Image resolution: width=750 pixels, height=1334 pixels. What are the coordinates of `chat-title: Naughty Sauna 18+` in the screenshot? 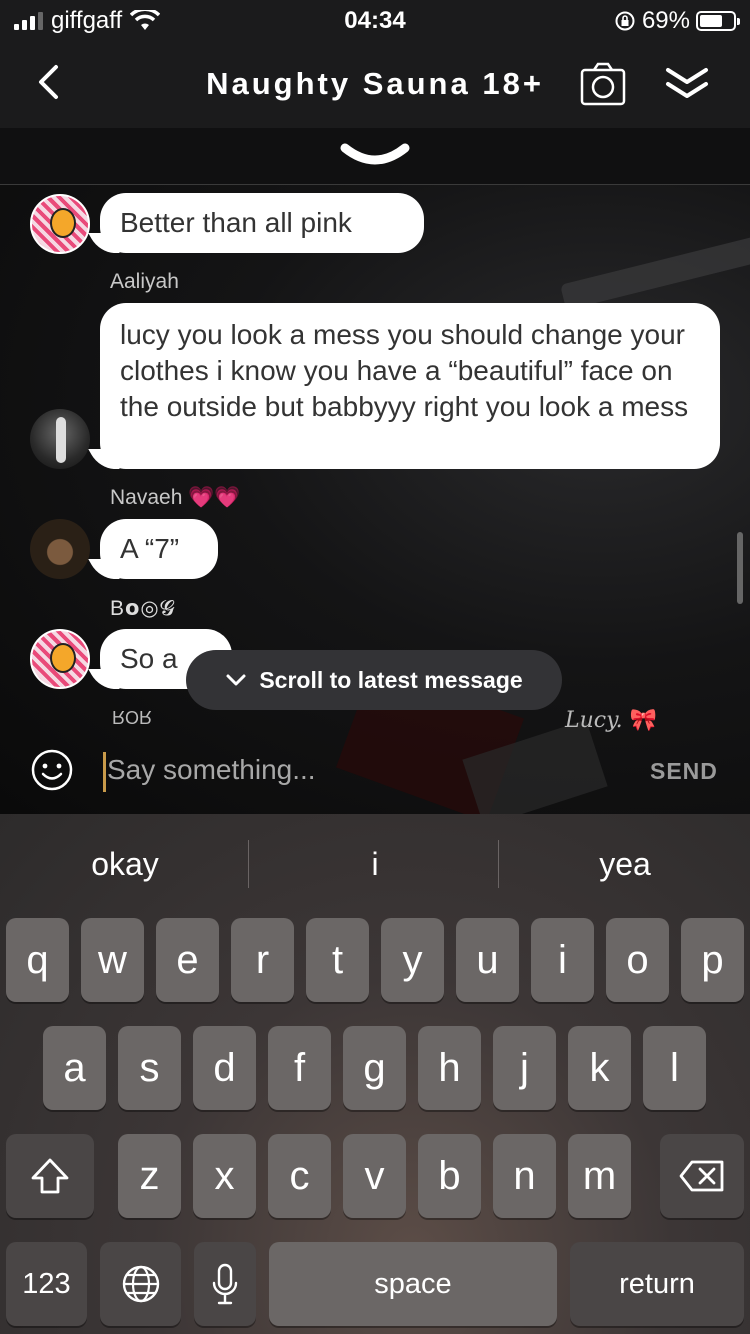 It's located at (375, 83).